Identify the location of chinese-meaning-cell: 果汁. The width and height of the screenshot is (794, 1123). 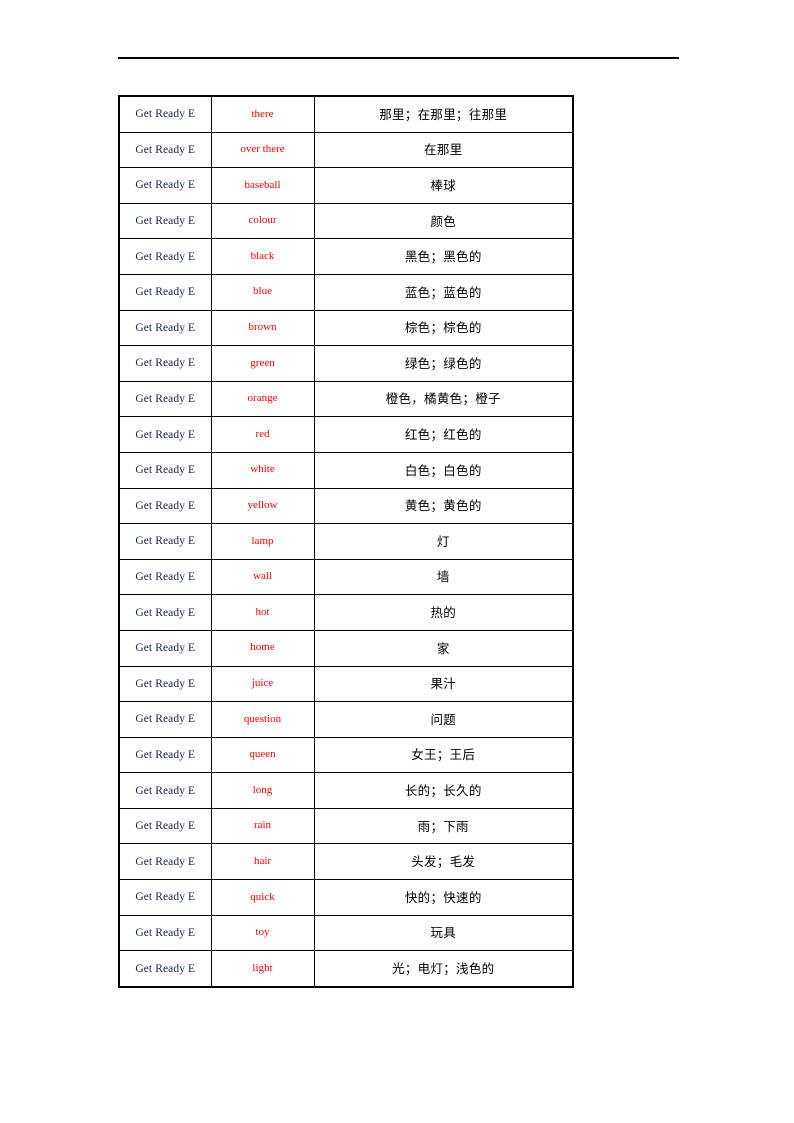
(443, 684).